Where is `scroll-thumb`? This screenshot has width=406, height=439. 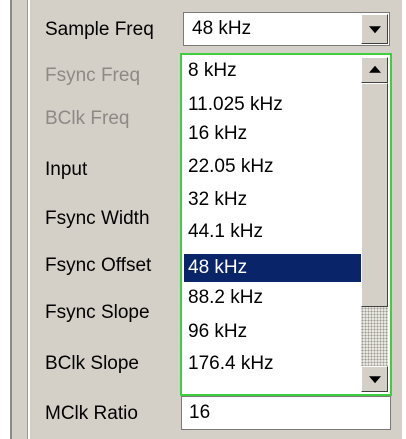 scroll-thumb is located at coordinates (374, 195).